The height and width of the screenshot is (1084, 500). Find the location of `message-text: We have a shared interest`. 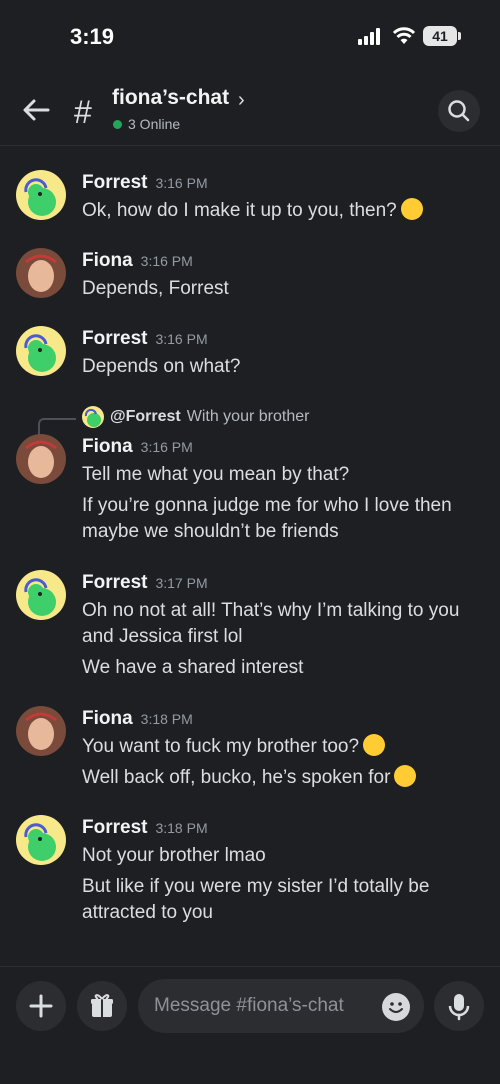

message-text: We have a shared interest is located at coordinates (193, 667).